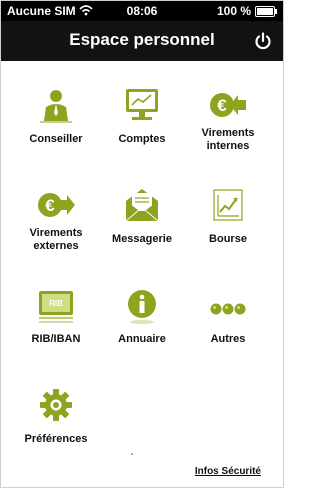  What do you see at coordinates (56, 106) in the screenshot?
I see `advisor-icon` at bounding box center [56, 106].